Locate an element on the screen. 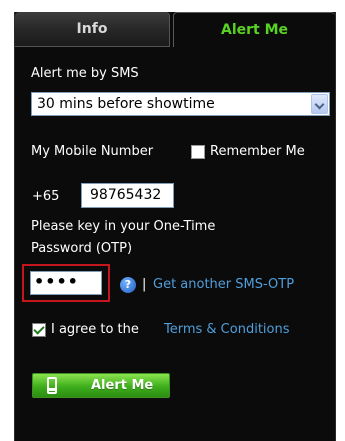 This screenshot has width=345, height=441. mobile-number-input: 98765432 is located at coordinates (127, 195).